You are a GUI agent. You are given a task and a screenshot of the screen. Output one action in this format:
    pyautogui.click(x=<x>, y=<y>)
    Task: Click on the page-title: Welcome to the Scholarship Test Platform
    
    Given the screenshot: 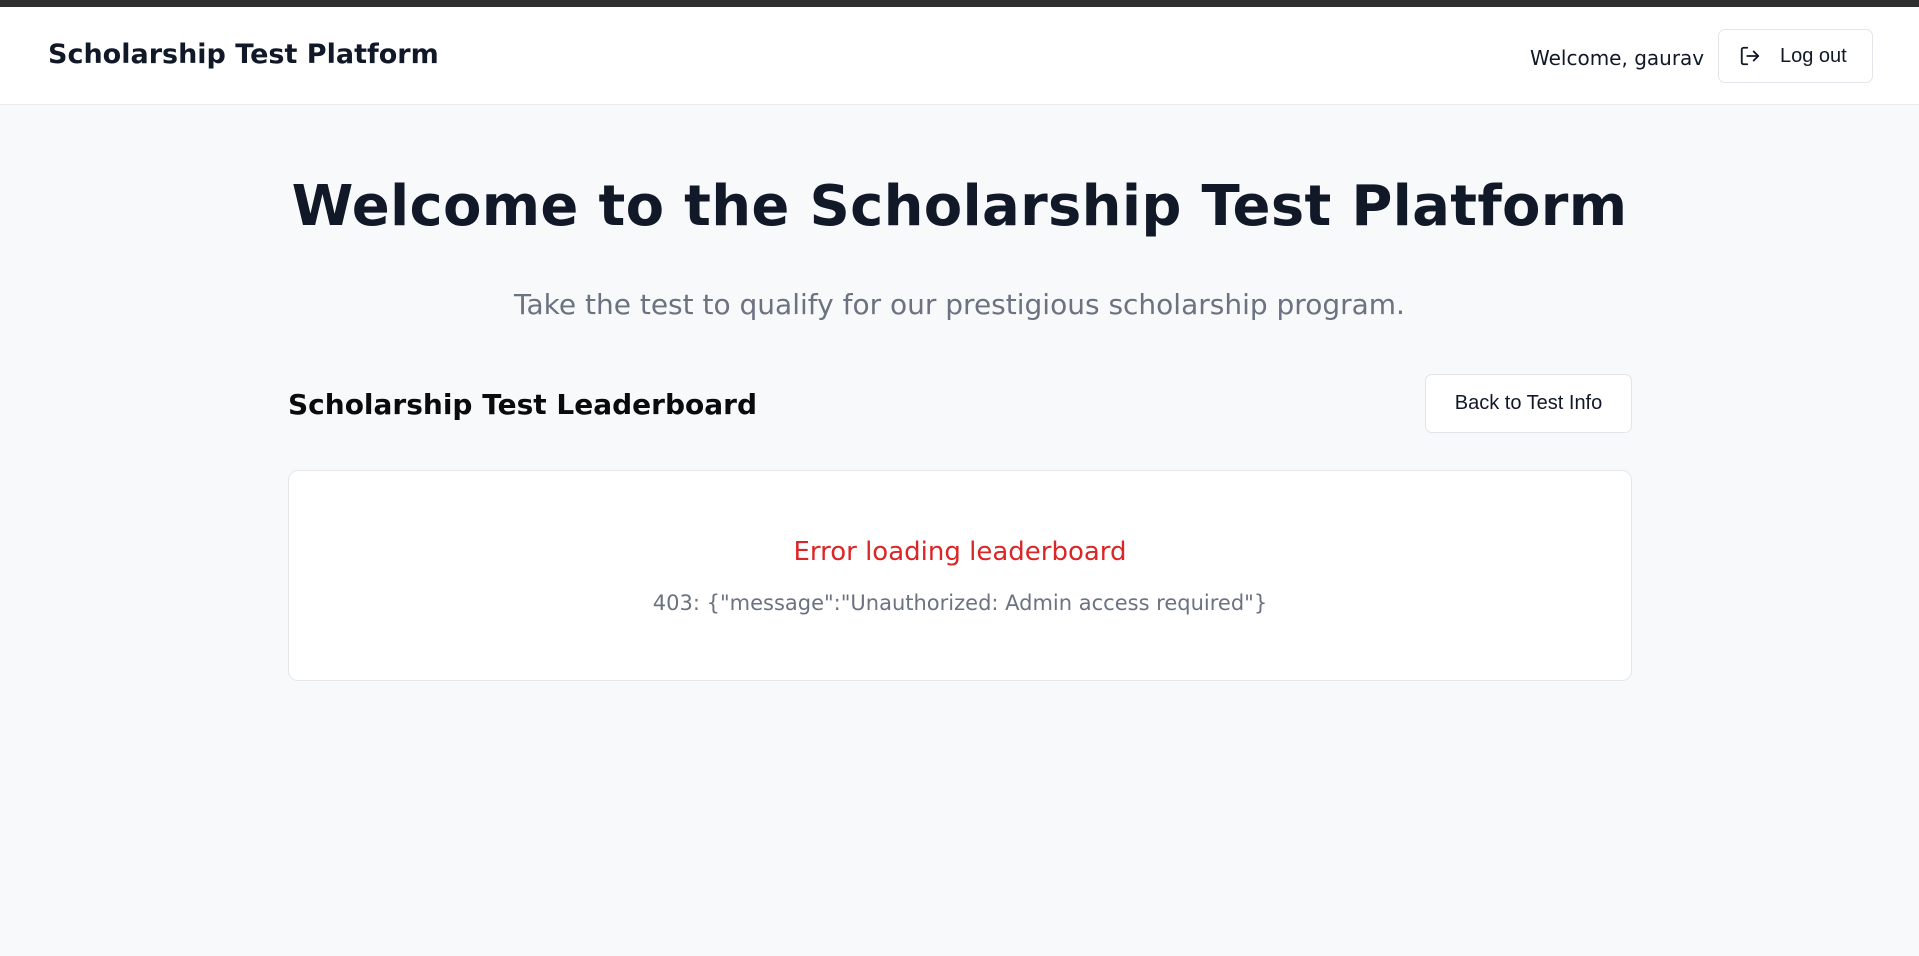 What is the action you would take?
    pyautogui.click(x=959, y=206)
    